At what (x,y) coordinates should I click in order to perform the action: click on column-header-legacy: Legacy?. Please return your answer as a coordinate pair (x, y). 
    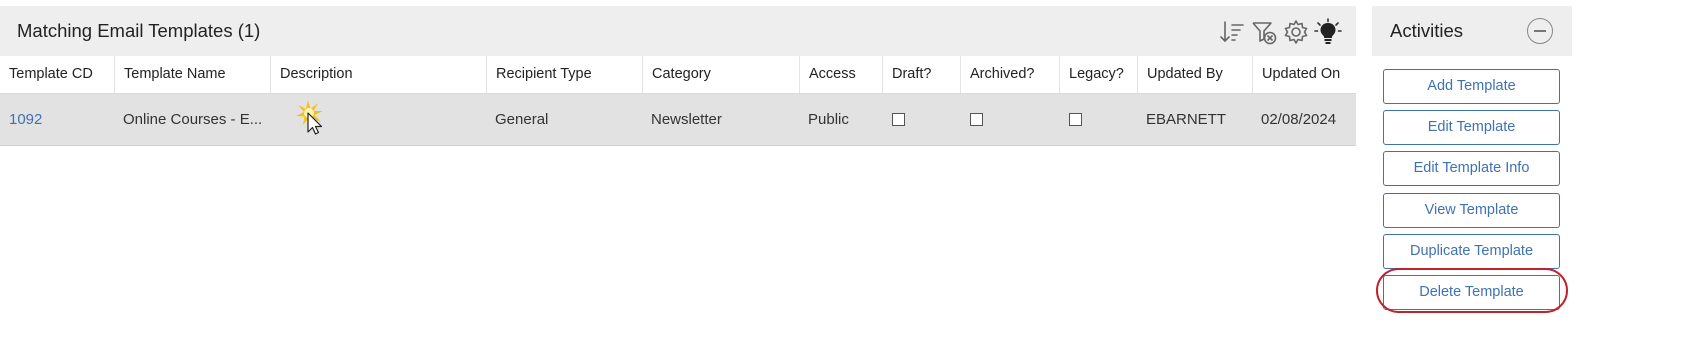
    Looking at the image, I should click on (1098, 74).